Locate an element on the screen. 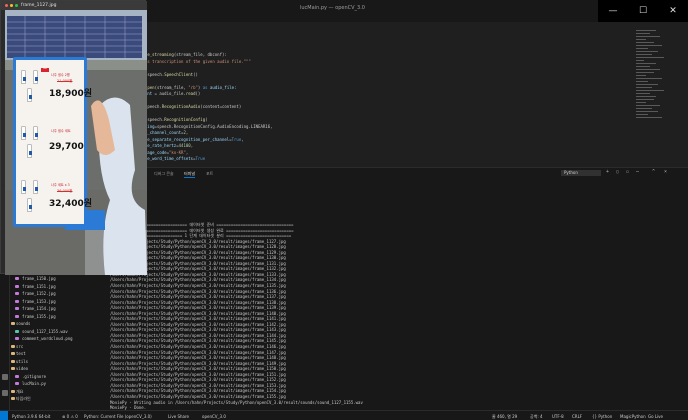 The width and height of the screenshot is (688, 420). explorer-item-label: frame_1152.jpg is located at coordinates (39, 293).